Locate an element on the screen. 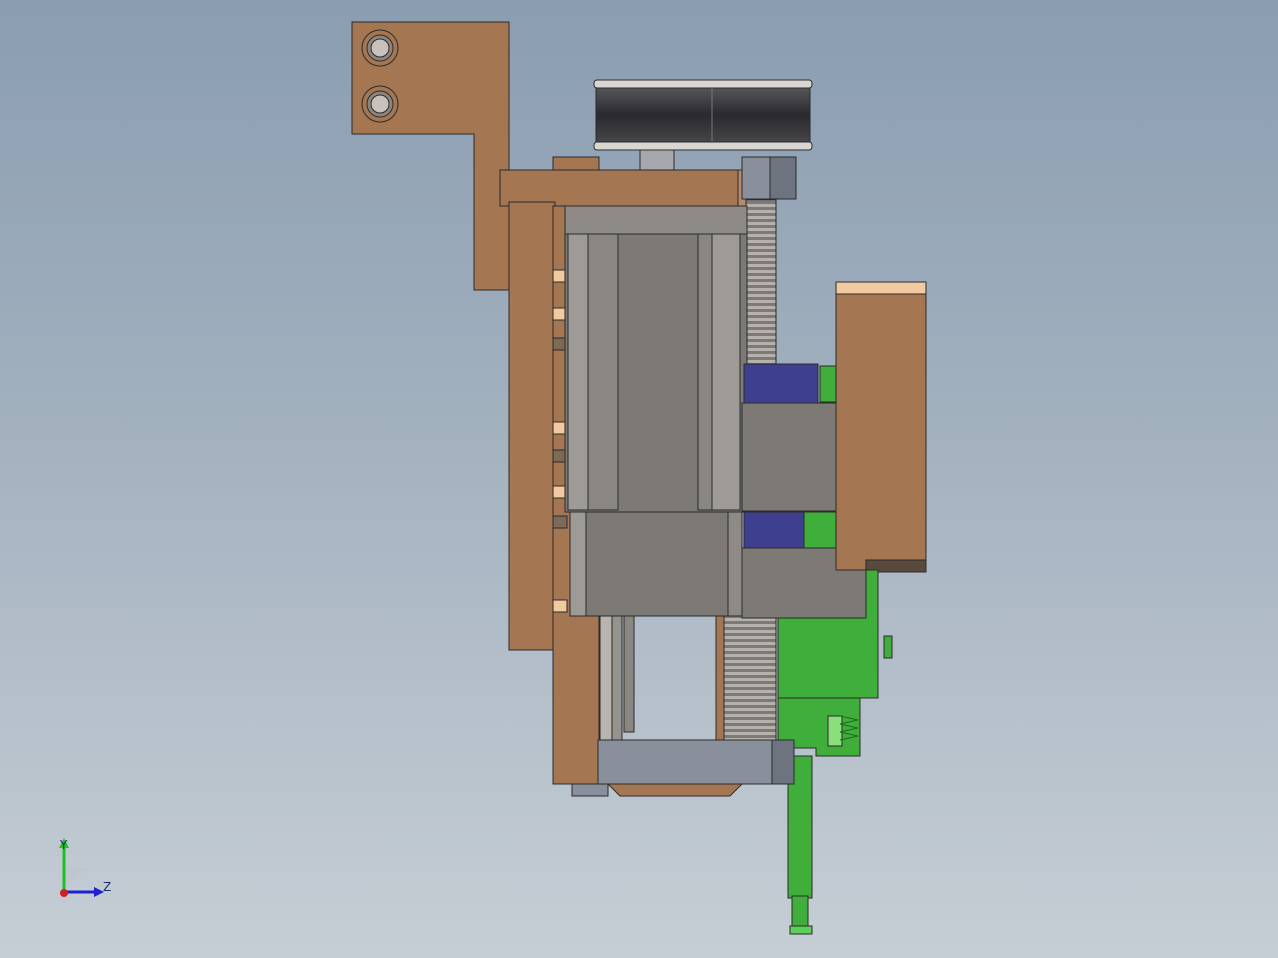  spacer-upper is located at coordinates (781, 384).